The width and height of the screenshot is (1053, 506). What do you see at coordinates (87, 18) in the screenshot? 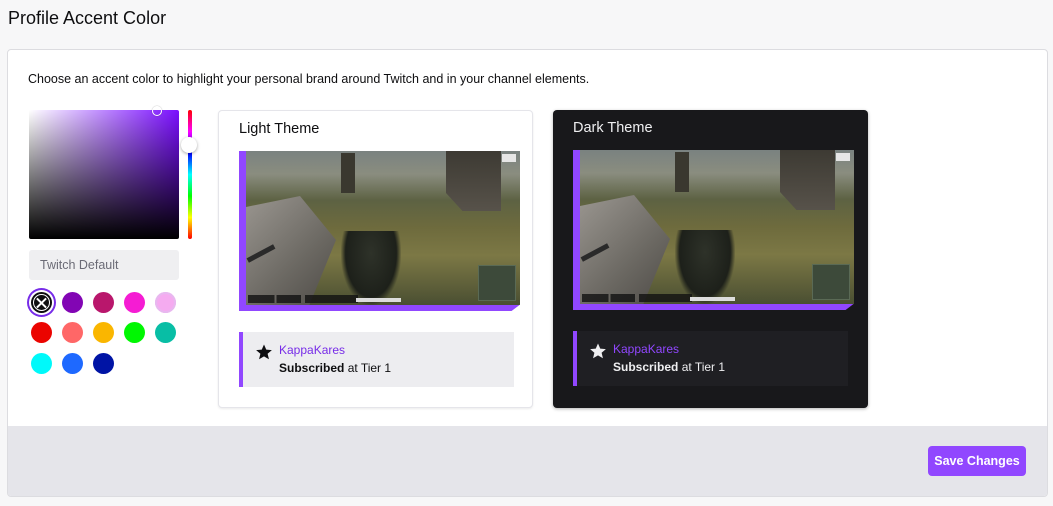
I see `page-title: Profile Accent Color` at bounding box center [87, 18].